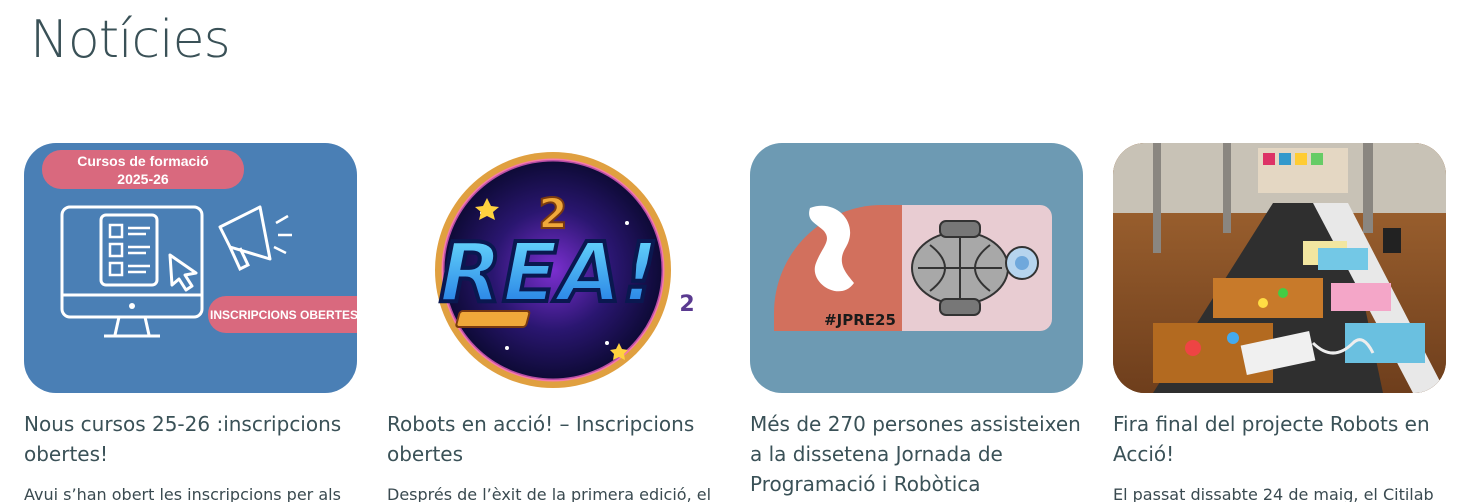 Image resolution: width=1462 pixels, height=502 pixels. I want to click on news-image: 2 REA! 2, so click(553, 268).